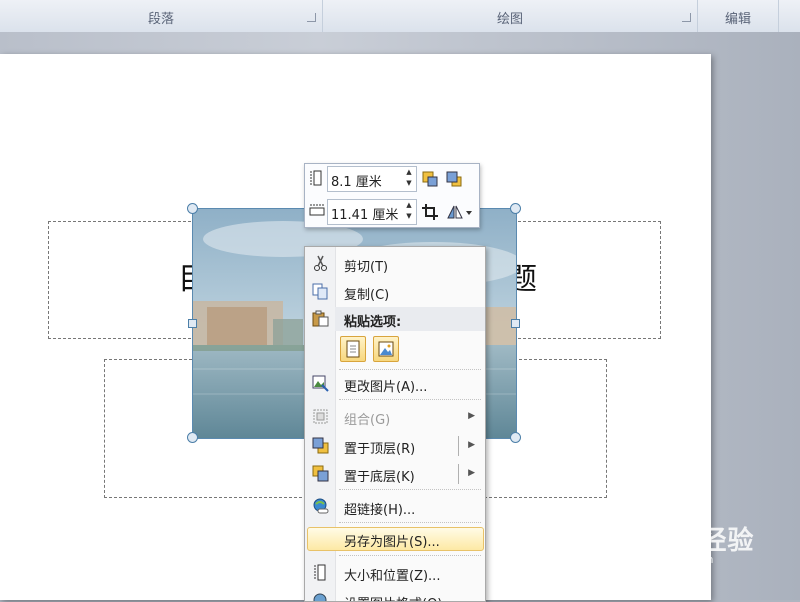  Describe the element at coordinates (320, 572) in the screenshot. I see `size-position-icon` at that location.